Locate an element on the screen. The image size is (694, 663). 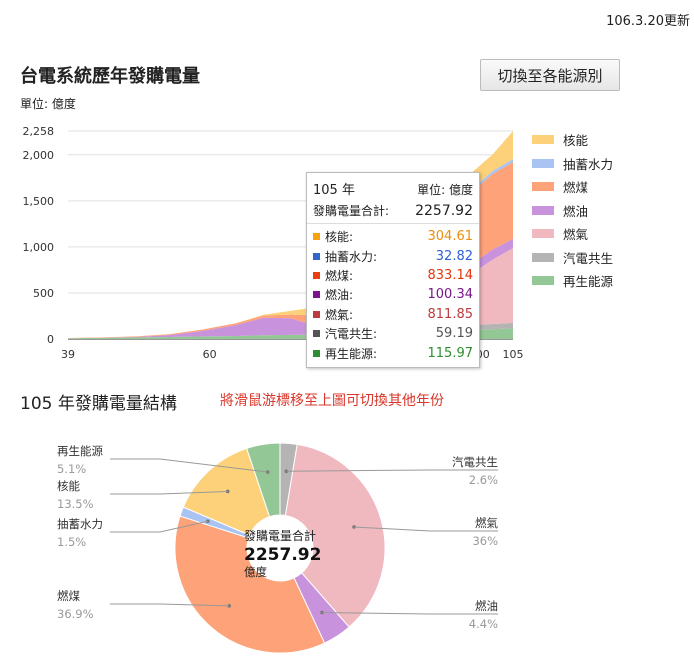
y-tick-label: 2,258 is located at coordinates (39, 131).